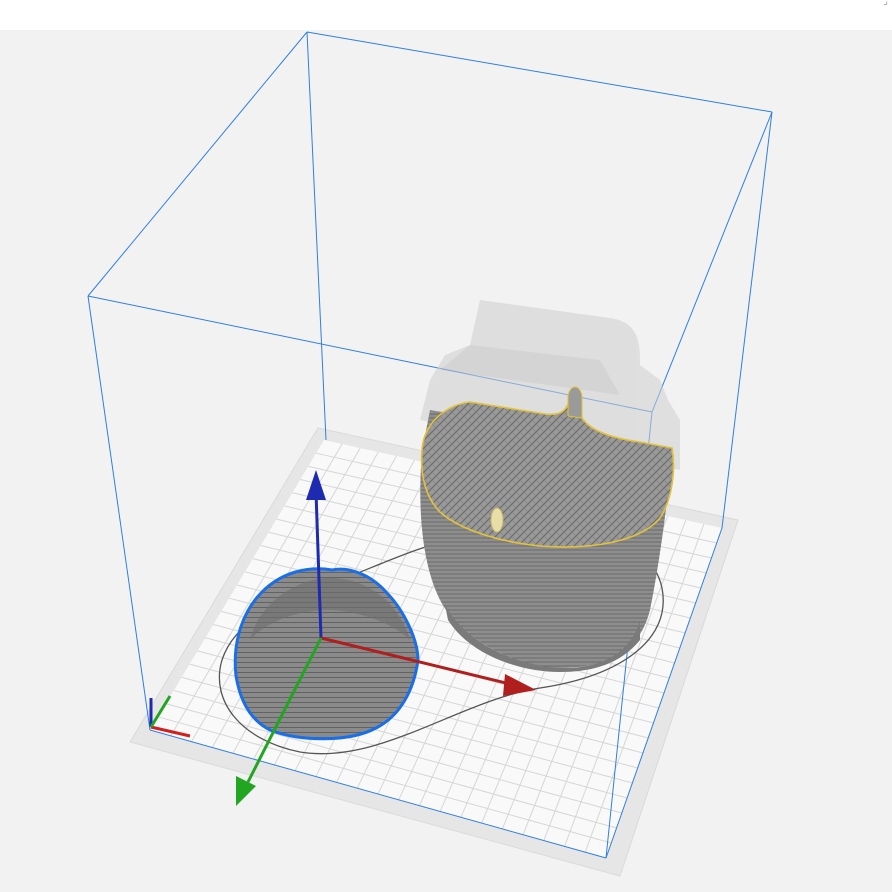 This screenshot has height=892, width=892. What do you see at coordinates (575, 402) in the screenshot?
I see `cup-handle-nub` at bounding box center [575, 402].